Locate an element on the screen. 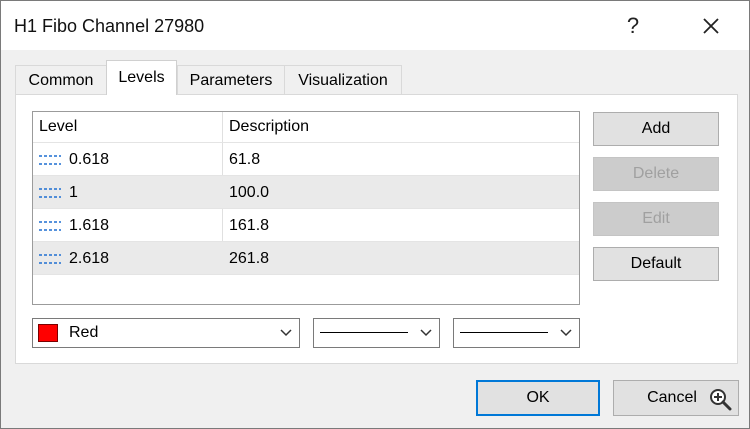  close-button is located at coordinates (711, 25).